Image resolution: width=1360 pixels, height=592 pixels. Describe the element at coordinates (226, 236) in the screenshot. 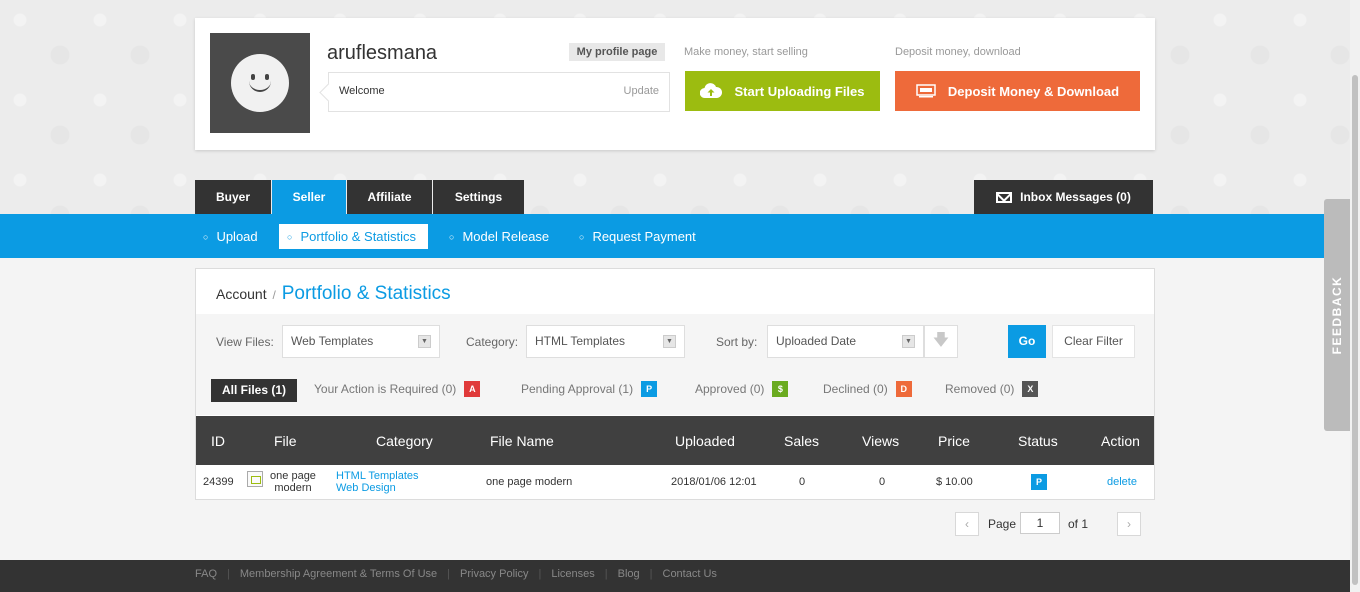

I see `subnav-upload: ○ Upload` at that location.